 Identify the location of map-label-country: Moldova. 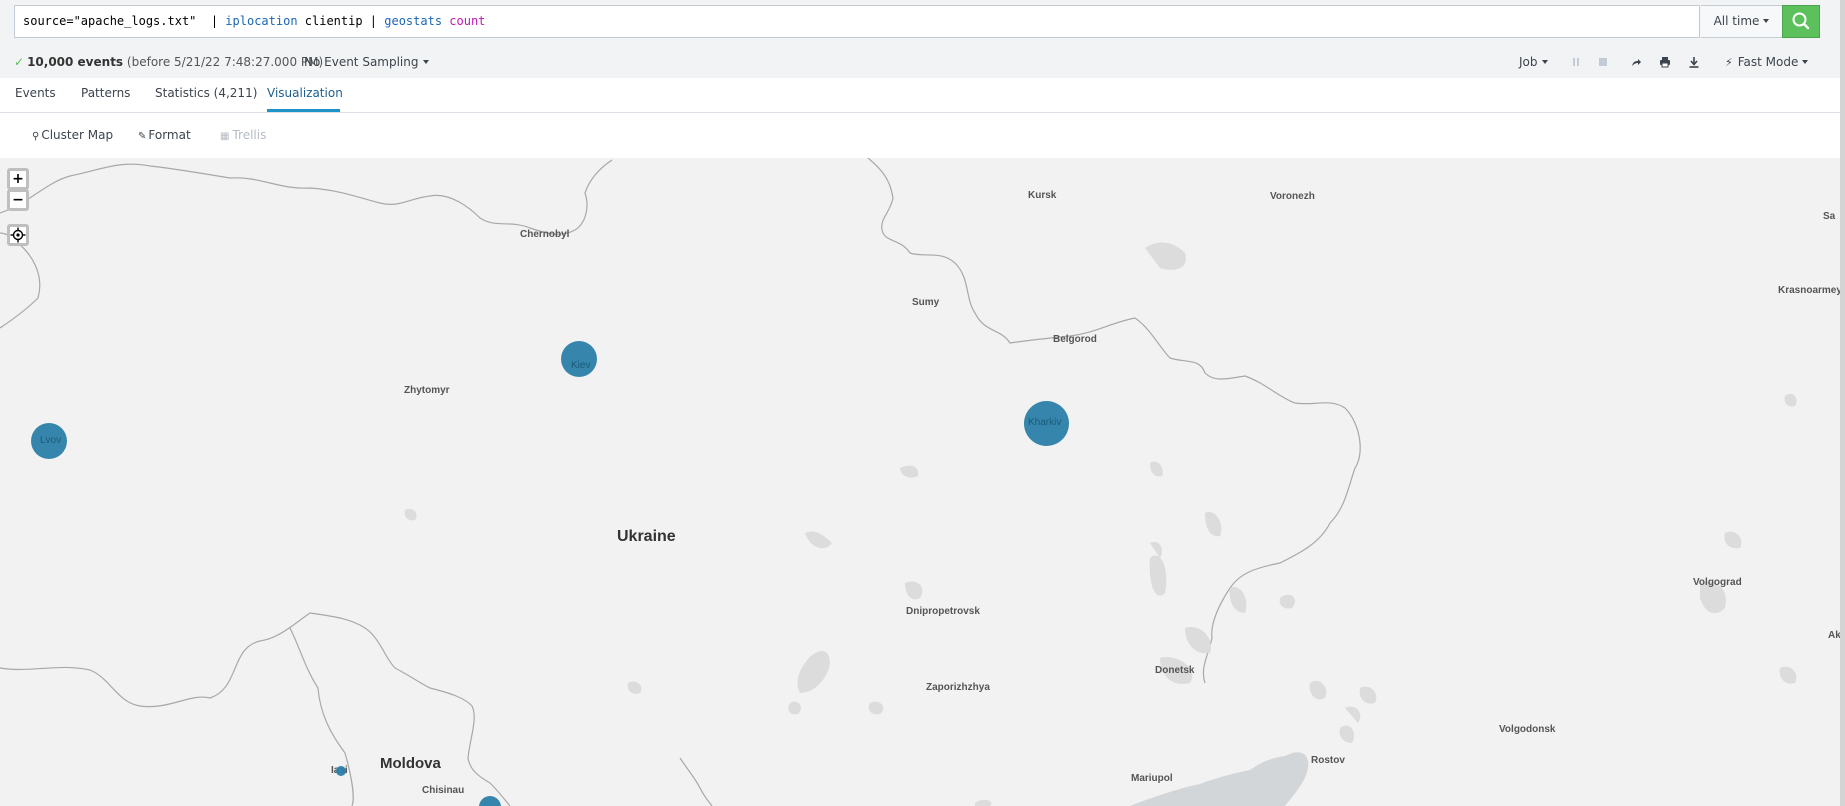
(410, 763).